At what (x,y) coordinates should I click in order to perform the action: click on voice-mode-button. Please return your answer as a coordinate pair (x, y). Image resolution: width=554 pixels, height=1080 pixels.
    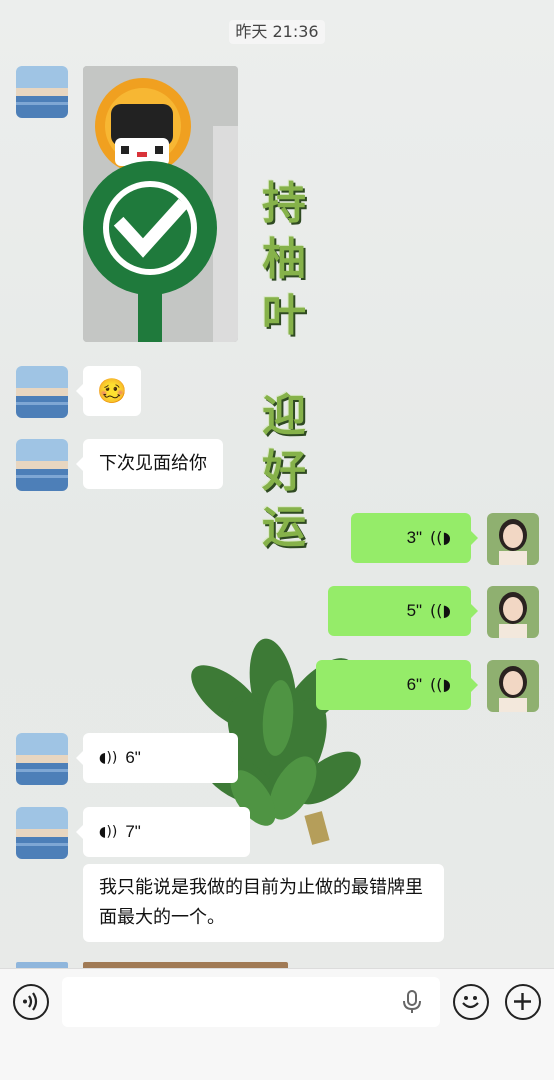
    Looking at the image, I should click on (31, 1002).